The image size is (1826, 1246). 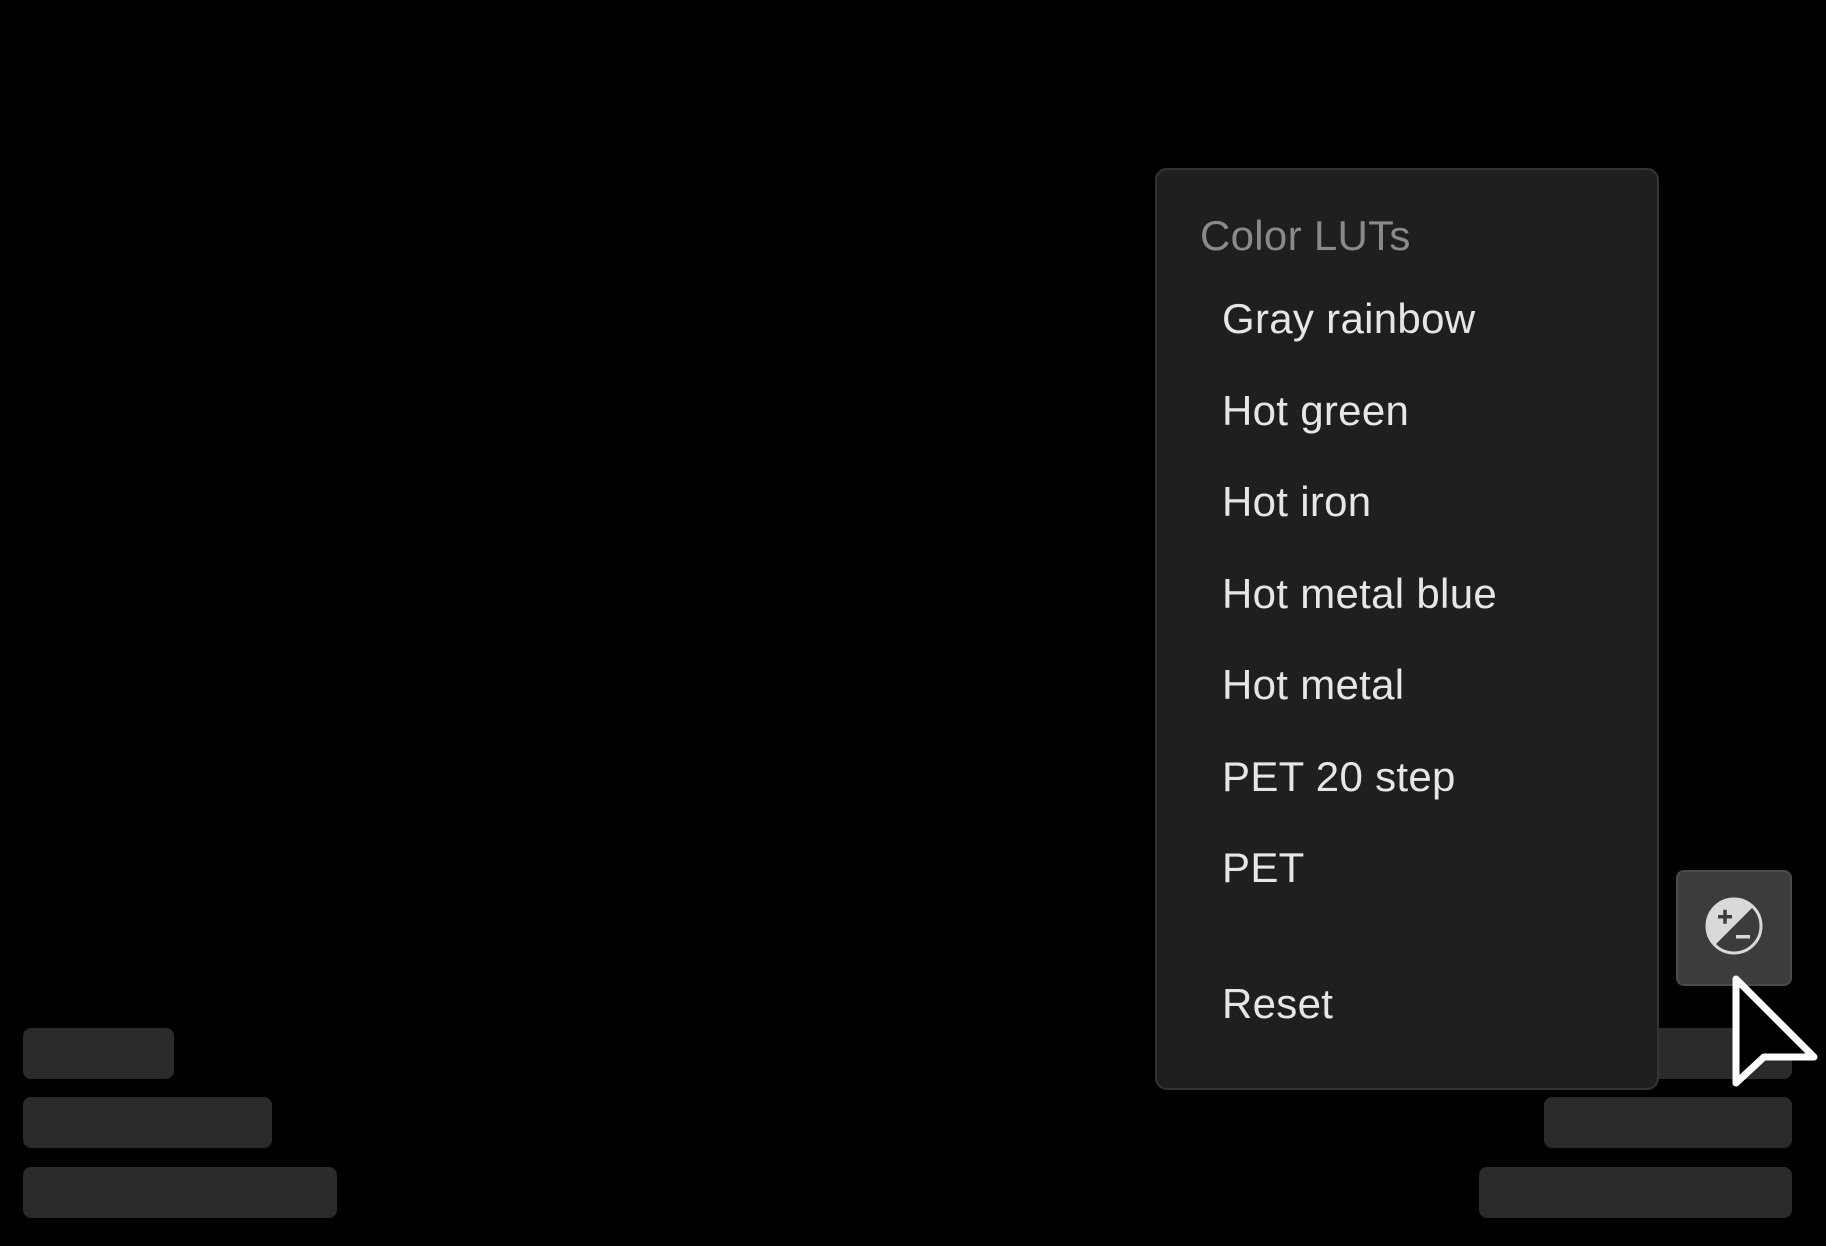 I want to click on color-lut-button, so click(x=1734, y=928).